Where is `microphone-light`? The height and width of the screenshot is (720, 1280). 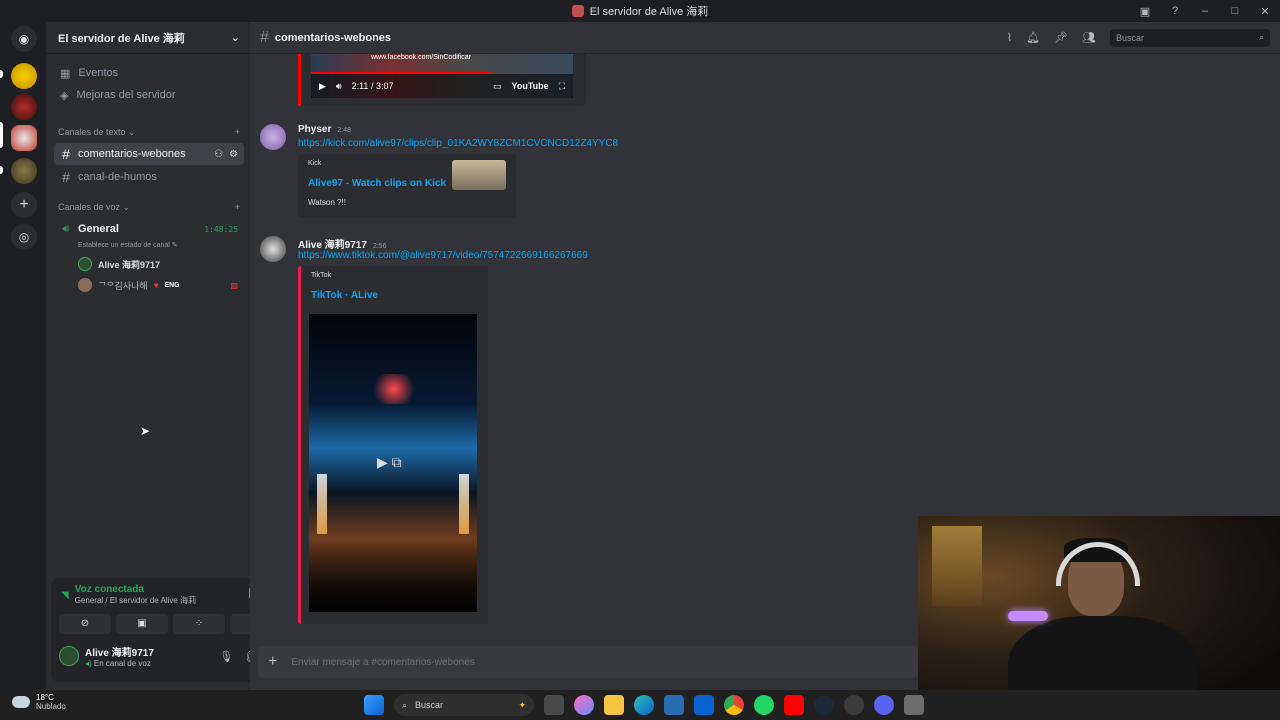 microphone-light is located at coordinates (1028, 616).